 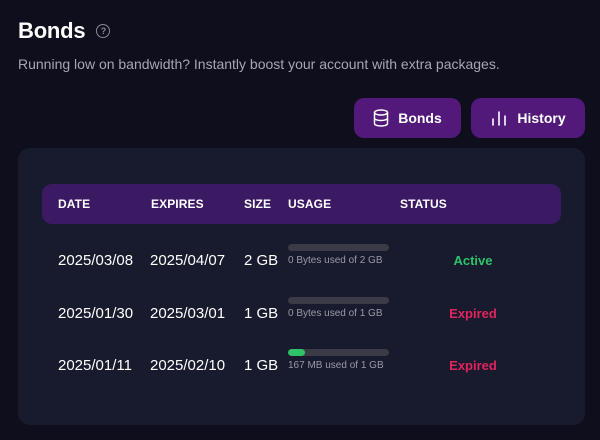 I want to click on history-button-label: History, so click(x=541, y=118).